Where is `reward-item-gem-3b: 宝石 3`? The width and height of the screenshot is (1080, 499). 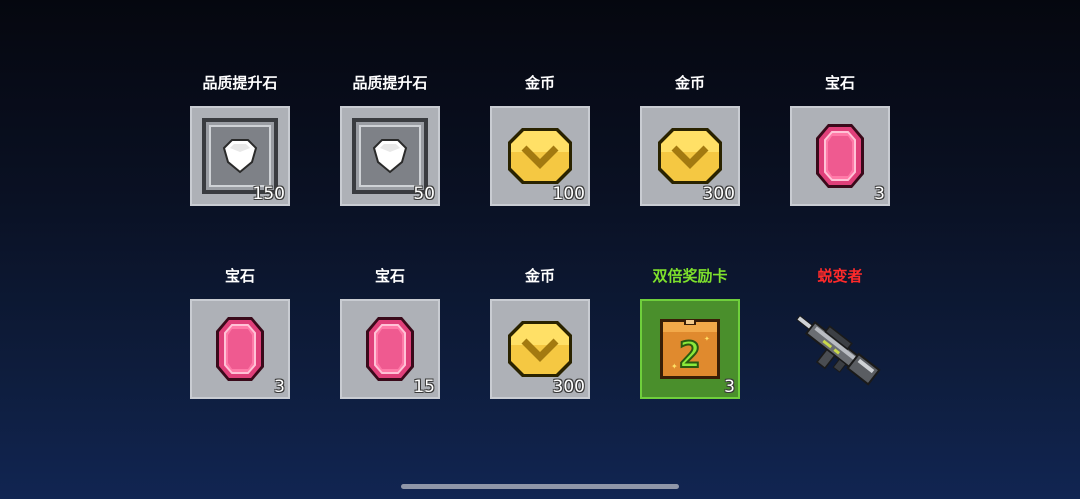 reward-item-gem-3b: 宝石 3 is located at coordinates (240, 337).